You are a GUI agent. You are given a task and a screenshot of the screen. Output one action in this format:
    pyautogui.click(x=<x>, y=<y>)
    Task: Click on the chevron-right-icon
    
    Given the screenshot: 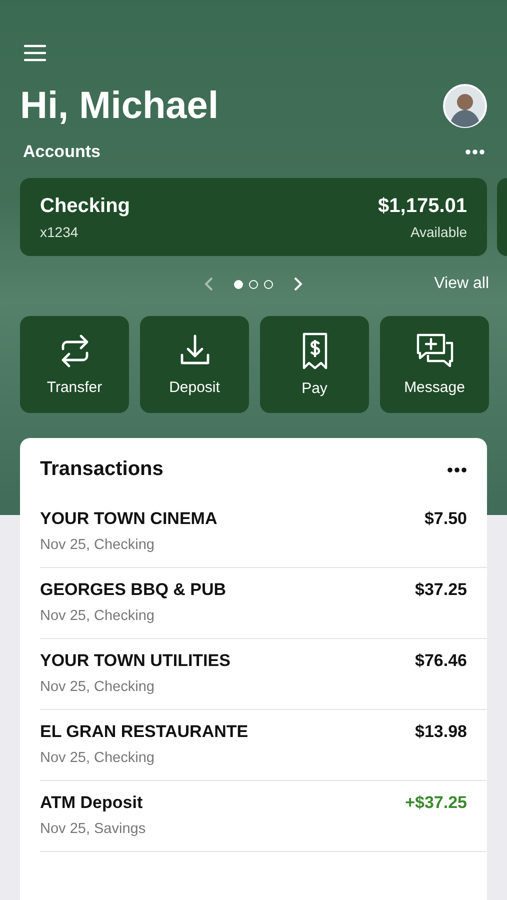 What is the action you would take?
    pyautogui.click(x=298, y=284)
    